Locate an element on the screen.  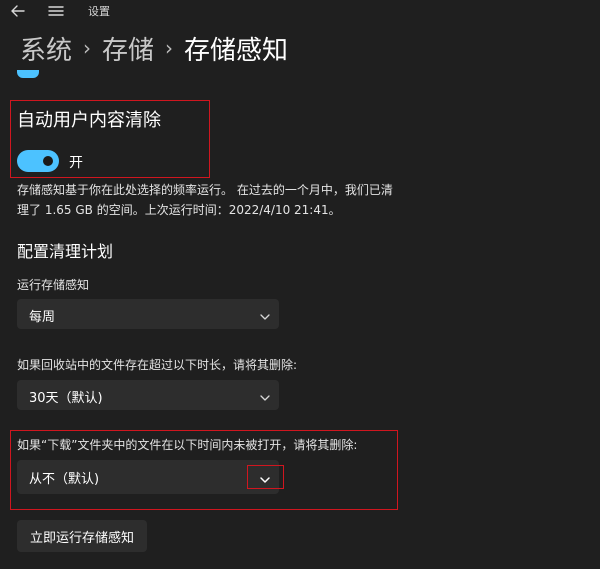
description-line: 理了 1.65 GB 的空间。上次运行时间：2022/4/10 21:41。 is located at coordinates (179, 210).